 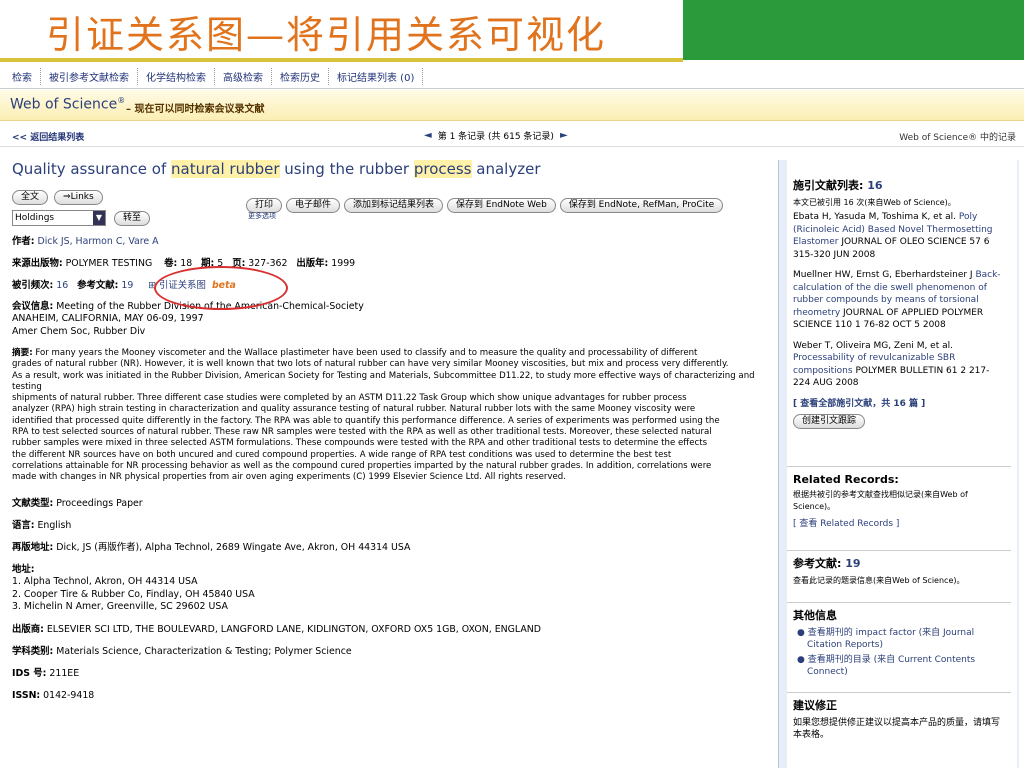 What do you see at coordinates (97, 241) in the screenshot?
I see `authors-link: Dick JS, Harmon C, Vare A` at bounding box center [97, 241].